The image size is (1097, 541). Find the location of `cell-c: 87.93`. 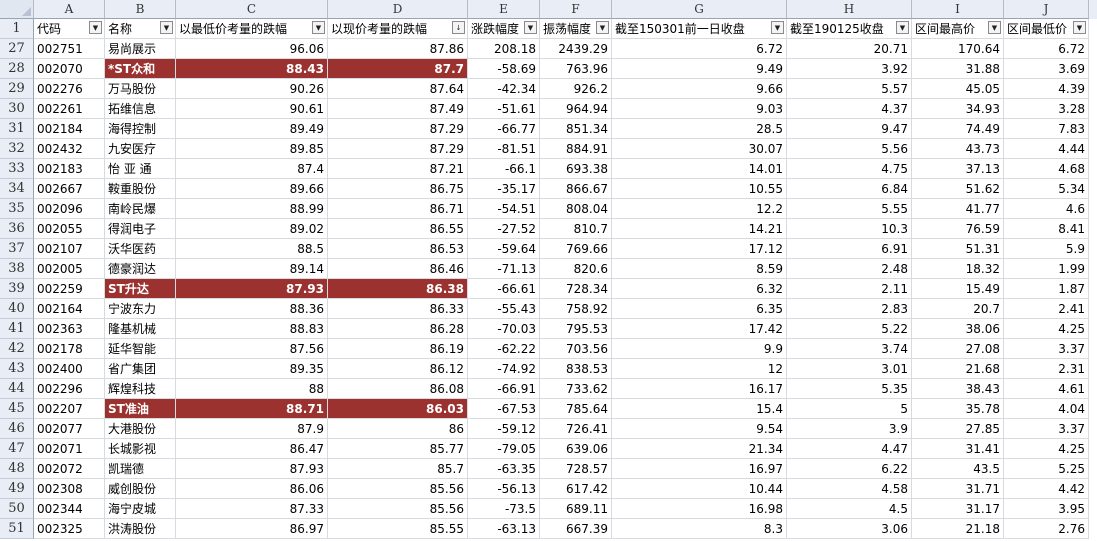

cell-c: 87.93 is located at coordinates (252, 289).